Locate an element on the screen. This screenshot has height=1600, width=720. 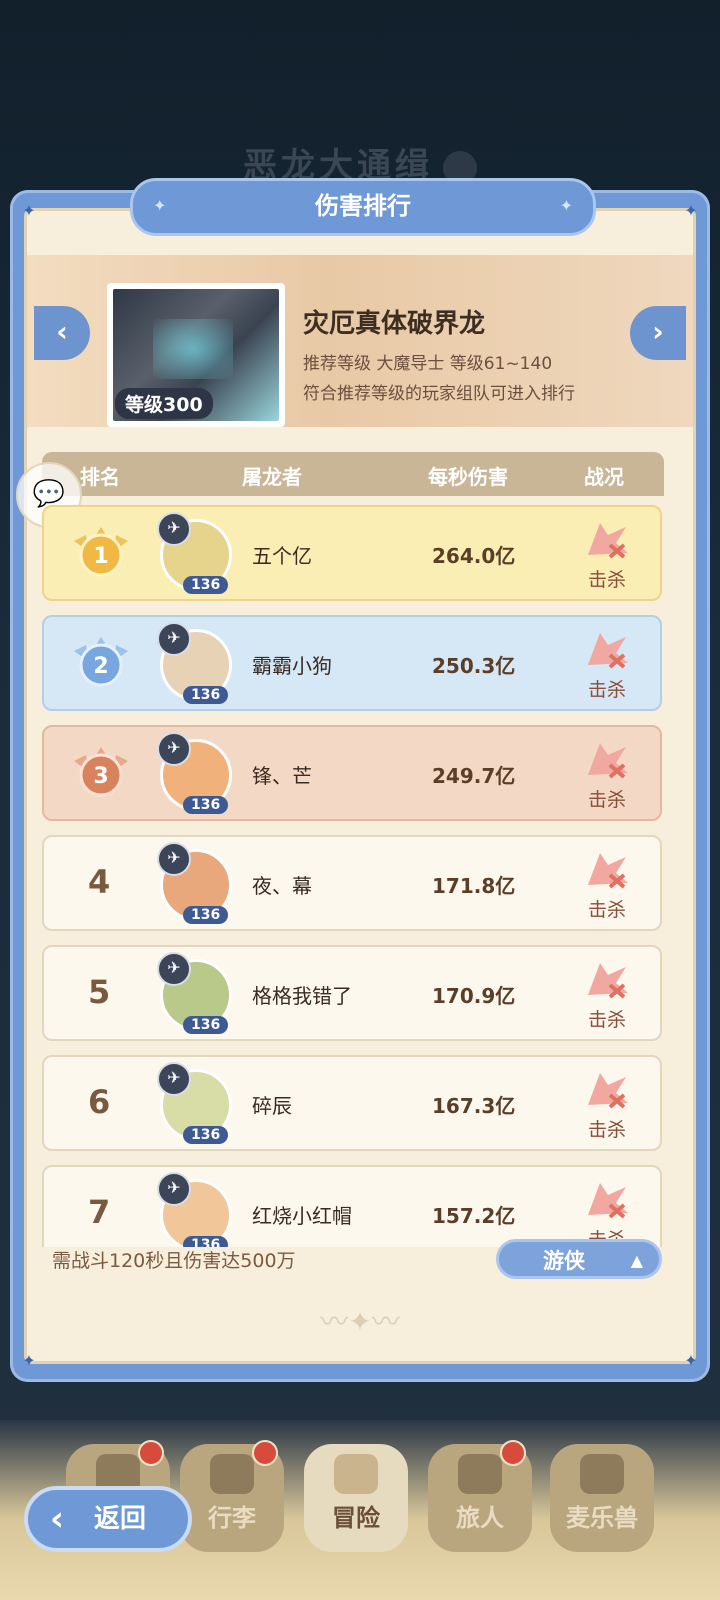
damage-per-second: 264.0亿 is located at coordinates (474, 556).